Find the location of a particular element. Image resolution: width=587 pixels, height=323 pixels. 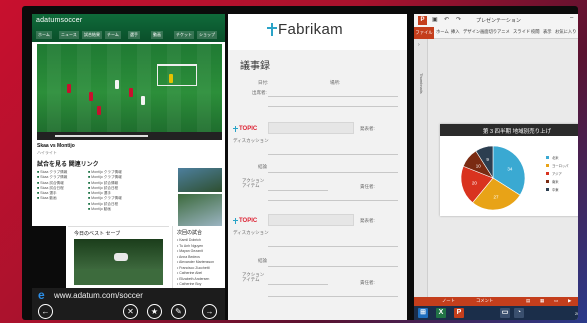

owner-label: 責任者: is located at coordinates (367, 282).